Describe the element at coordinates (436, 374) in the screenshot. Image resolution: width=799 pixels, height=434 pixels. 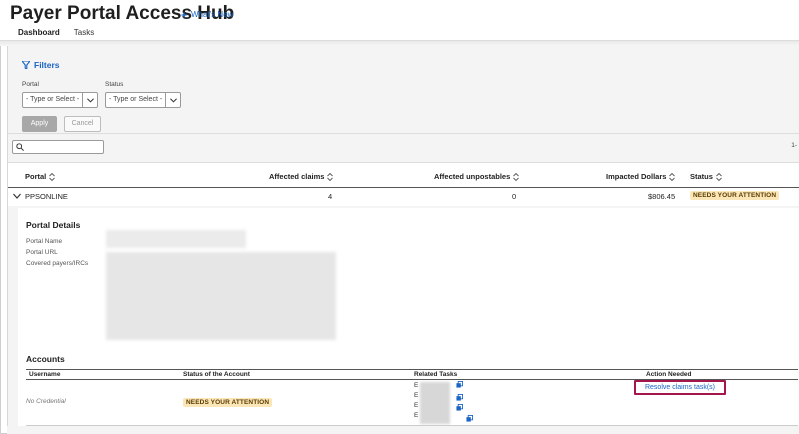
I see `accounts-header-related-tasks: Related Tasks` at that location.